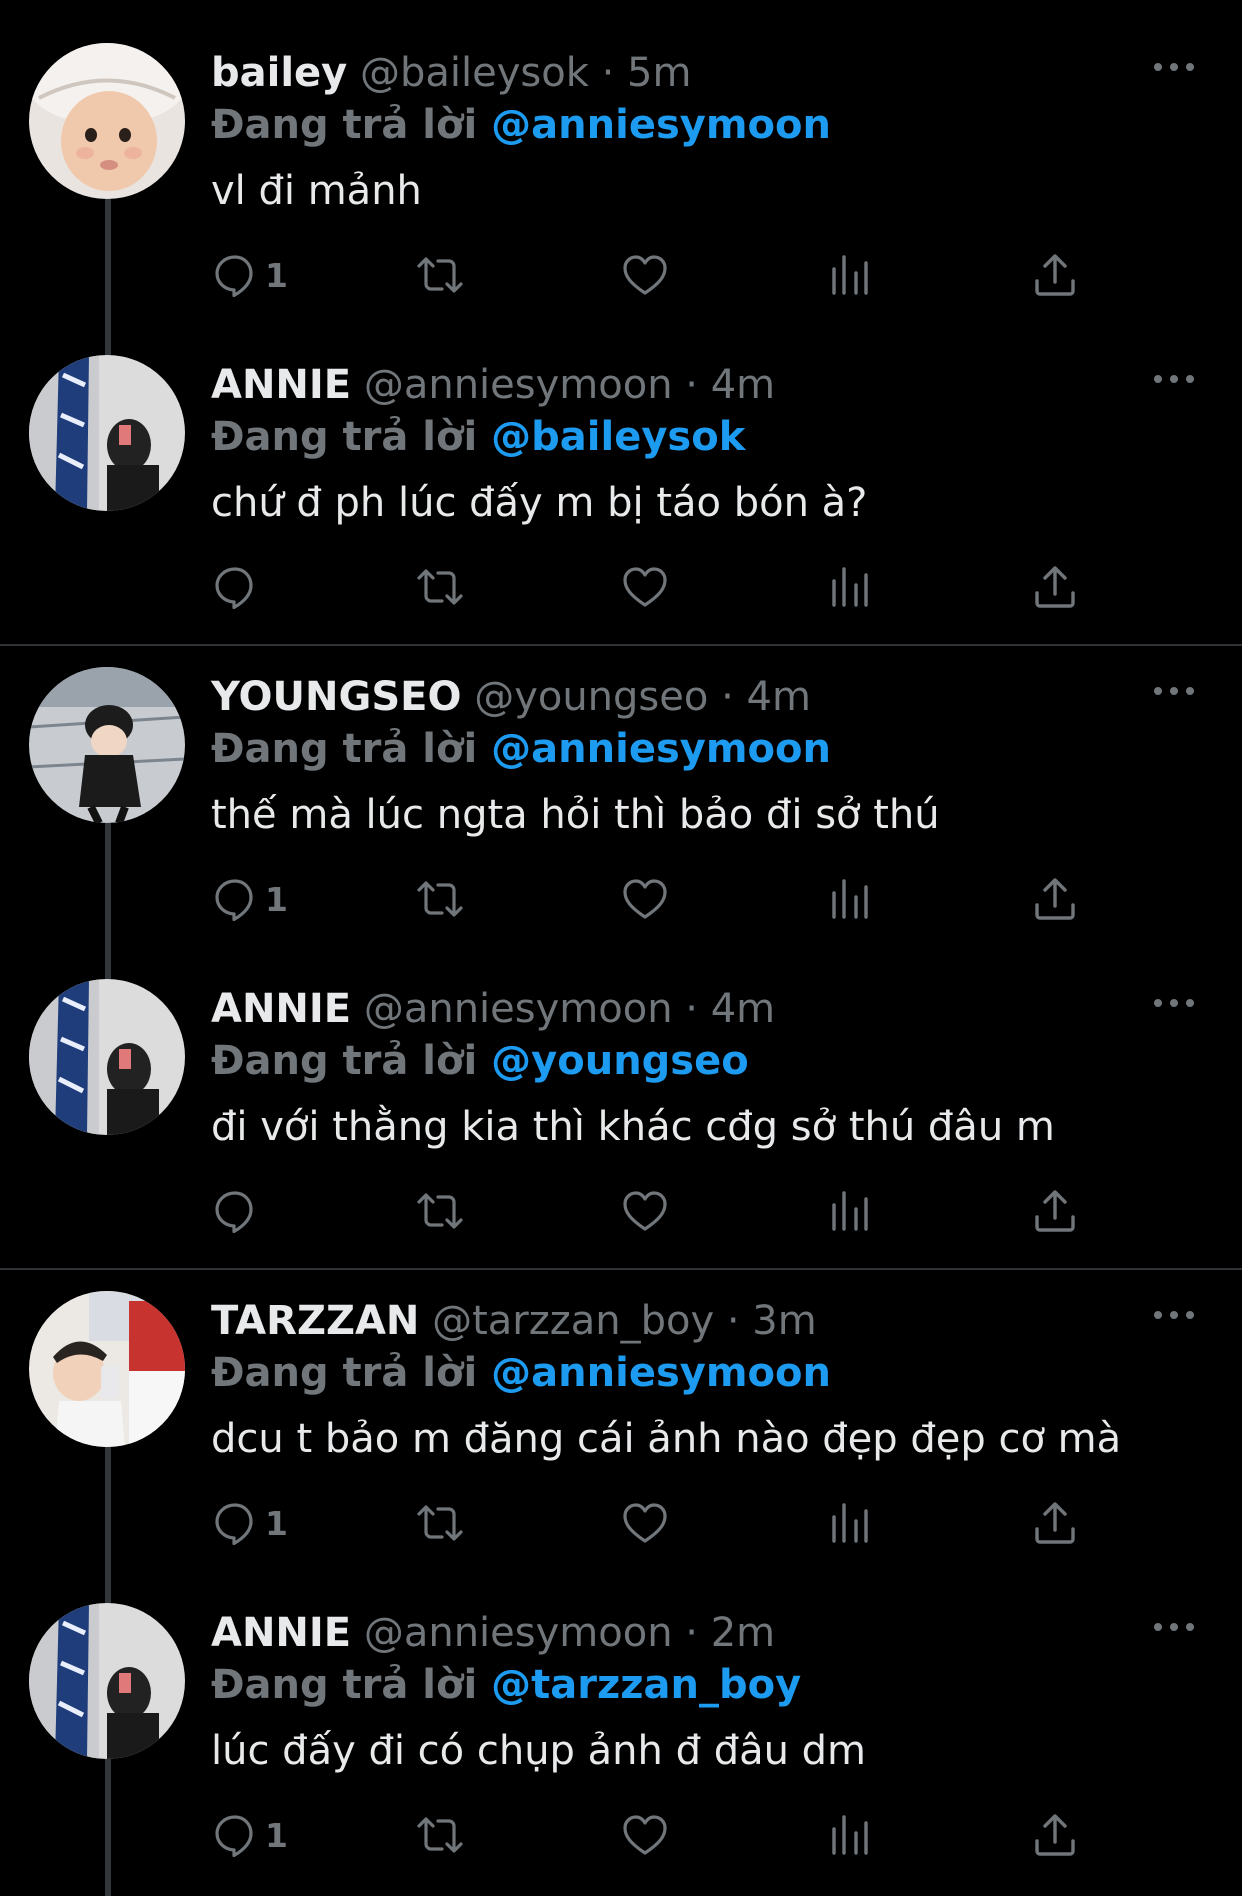 The height and width of the screenshot is (1896, 1242). What do you see at coordinates (315, 1321) in the screenshot?
I see `display-name: TARZZAN` at bounding box center [315, 1321].